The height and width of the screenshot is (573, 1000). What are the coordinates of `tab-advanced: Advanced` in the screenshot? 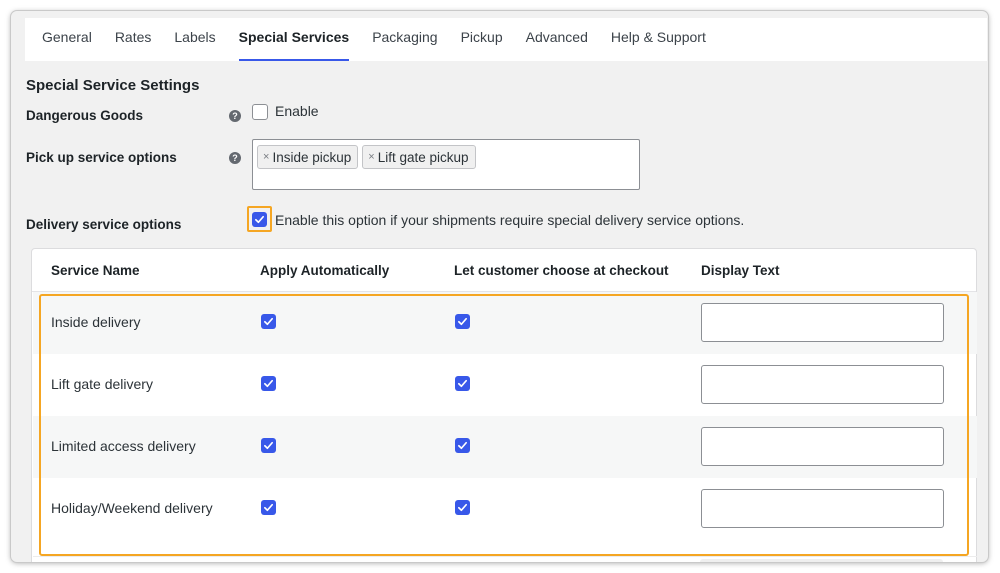 It's located at (557, 39).